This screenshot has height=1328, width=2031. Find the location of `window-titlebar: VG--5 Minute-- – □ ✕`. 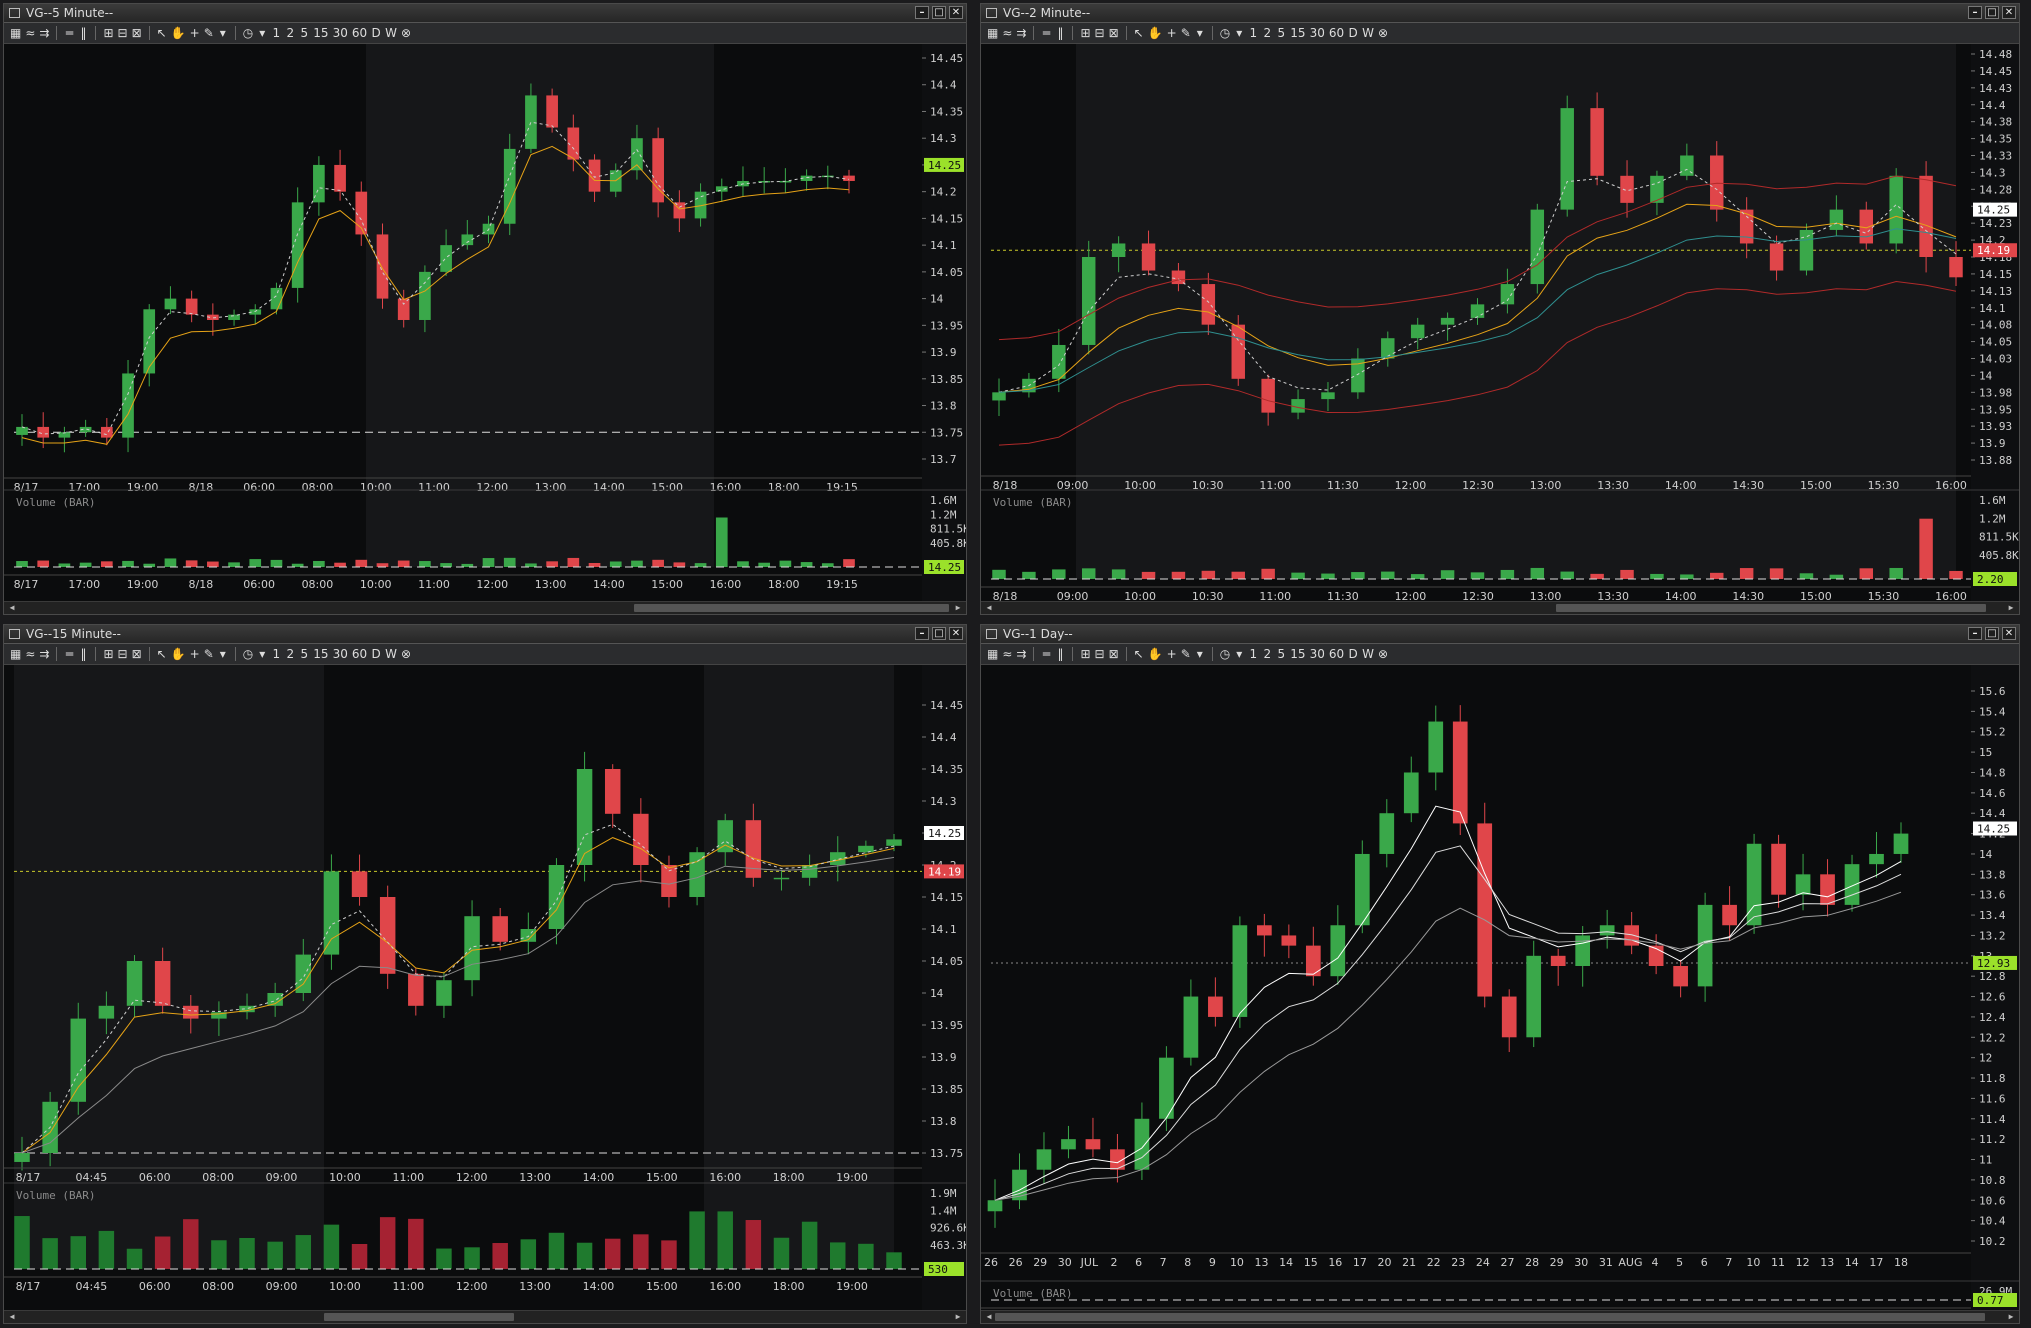

window-titlebar: VG--5 Minute-- – □ ✕ is located at coordinates (485, 13).